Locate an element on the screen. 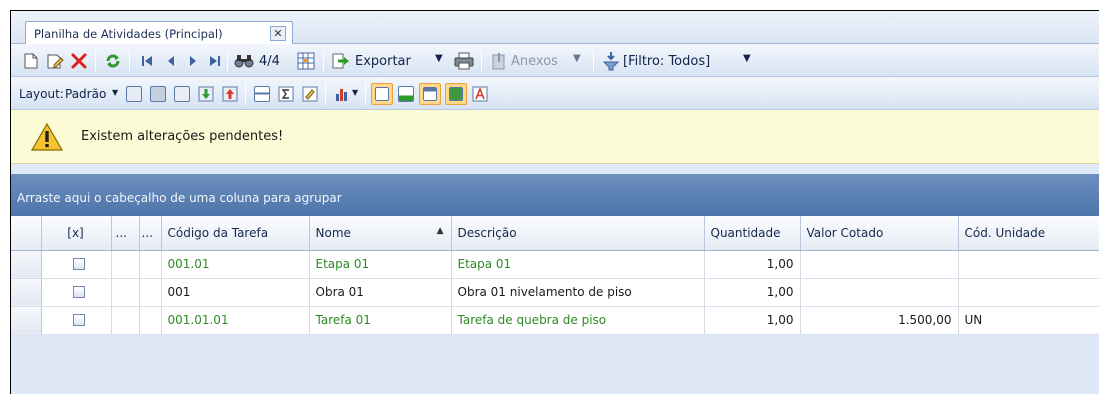  last-record-icon is located at coordinates (215, 61).